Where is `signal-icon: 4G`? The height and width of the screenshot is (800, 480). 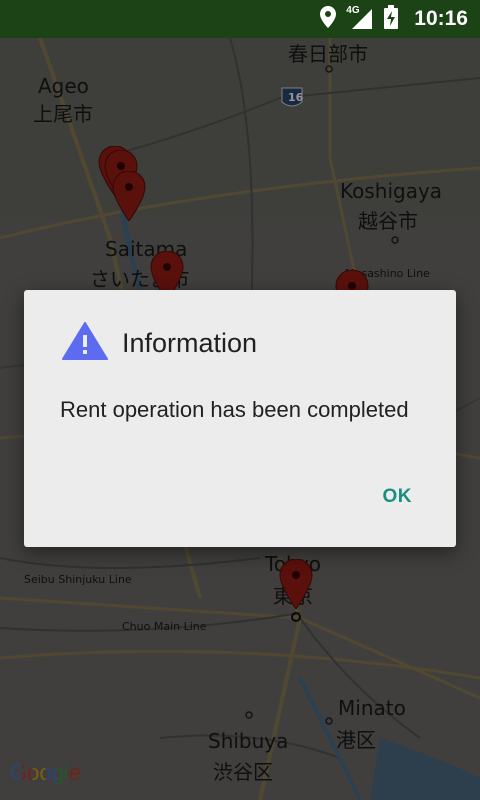 signal-icon: 4G is located at coordinates (360, 18).